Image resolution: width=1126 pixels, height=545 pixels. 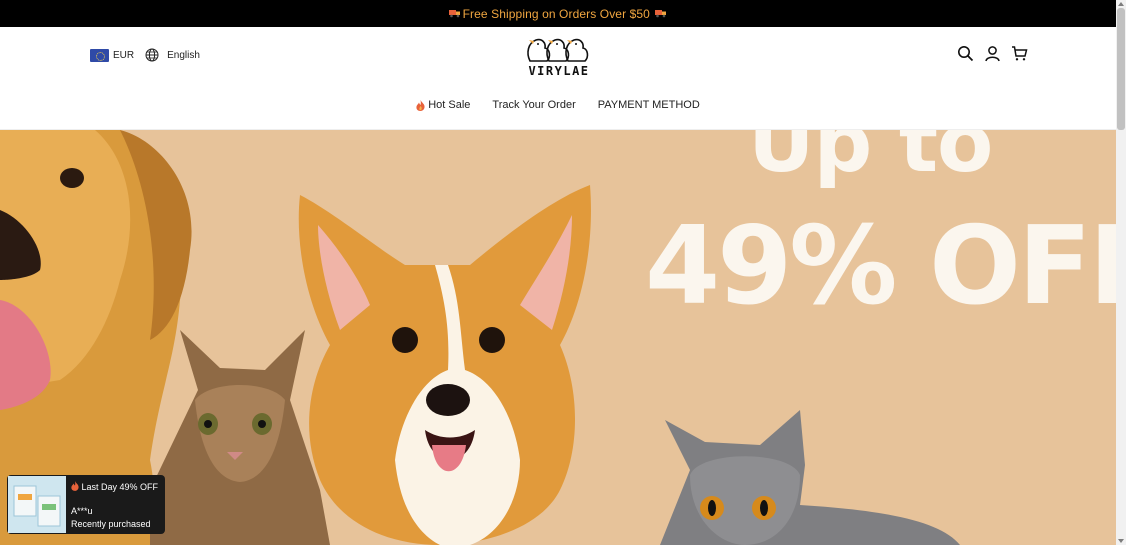 I want to click on nav-item-payment-method: PAYMENT METHOD, so click(x=649, y=105).